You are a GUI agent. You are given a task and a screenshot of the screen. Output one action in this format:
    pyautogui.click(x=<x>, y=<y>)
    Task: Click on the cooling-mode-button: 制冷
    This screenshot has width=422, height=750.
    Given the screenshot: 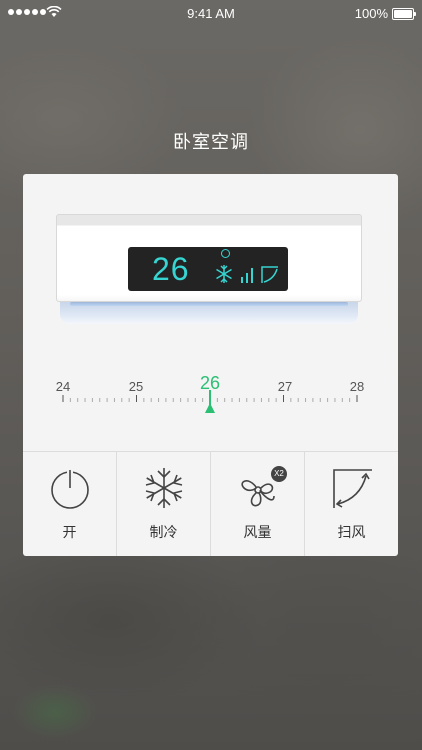 What is the action you would take?
    pyautogui.click(x=164, y=504)
    